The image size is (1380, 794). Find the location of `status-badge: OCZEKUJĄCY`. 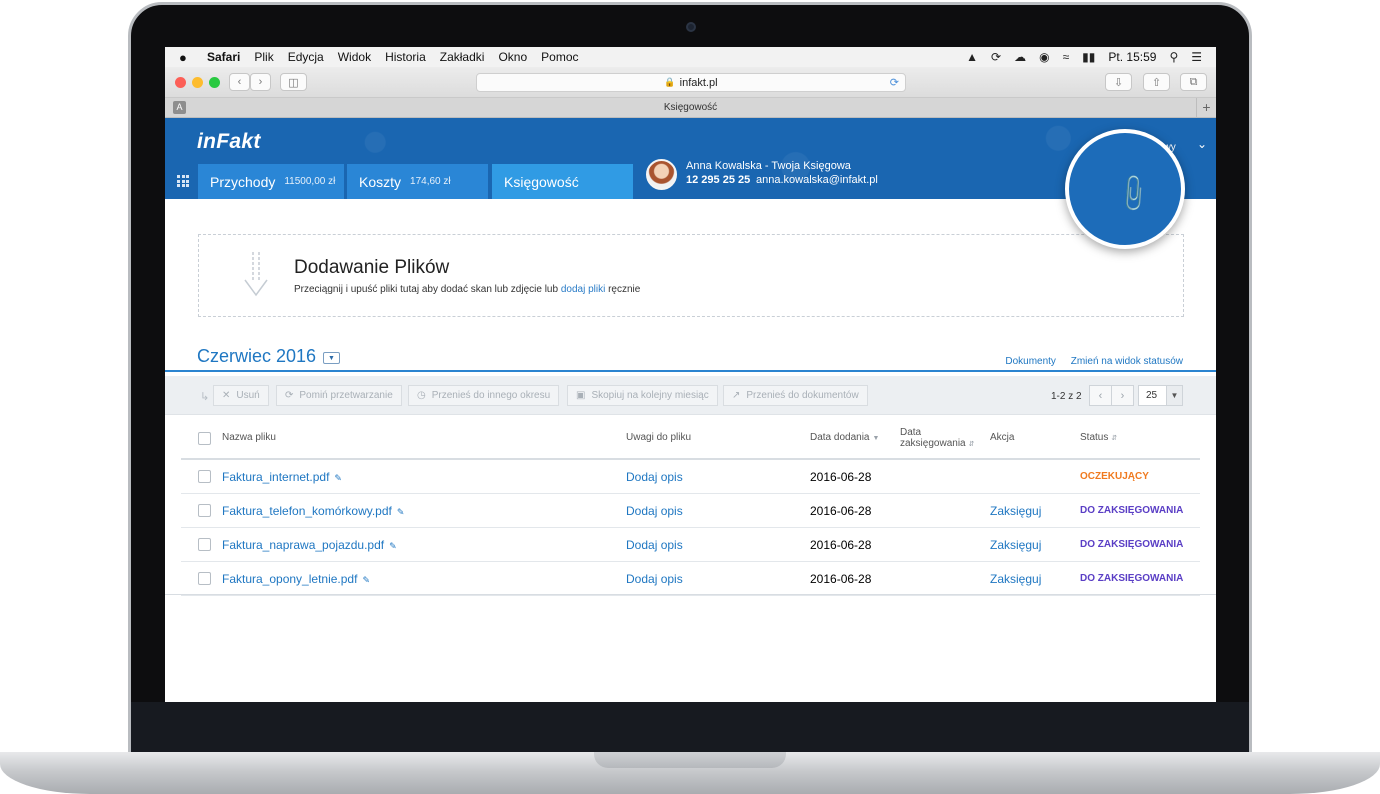

status-badge: OCZEKUJĄCY is located at coordinates (1114, 476).